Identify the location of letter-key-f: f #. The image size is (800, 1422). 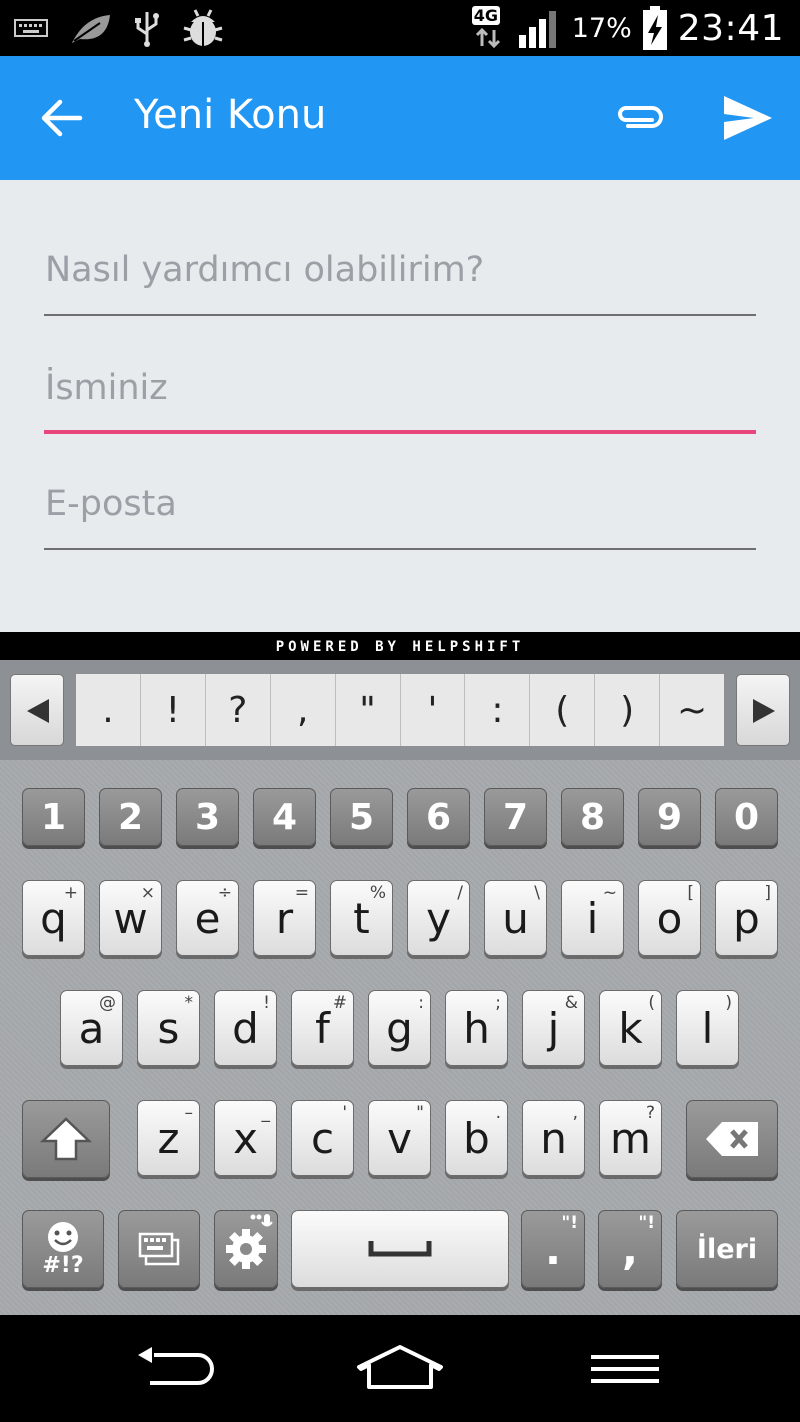
(322, 1028).